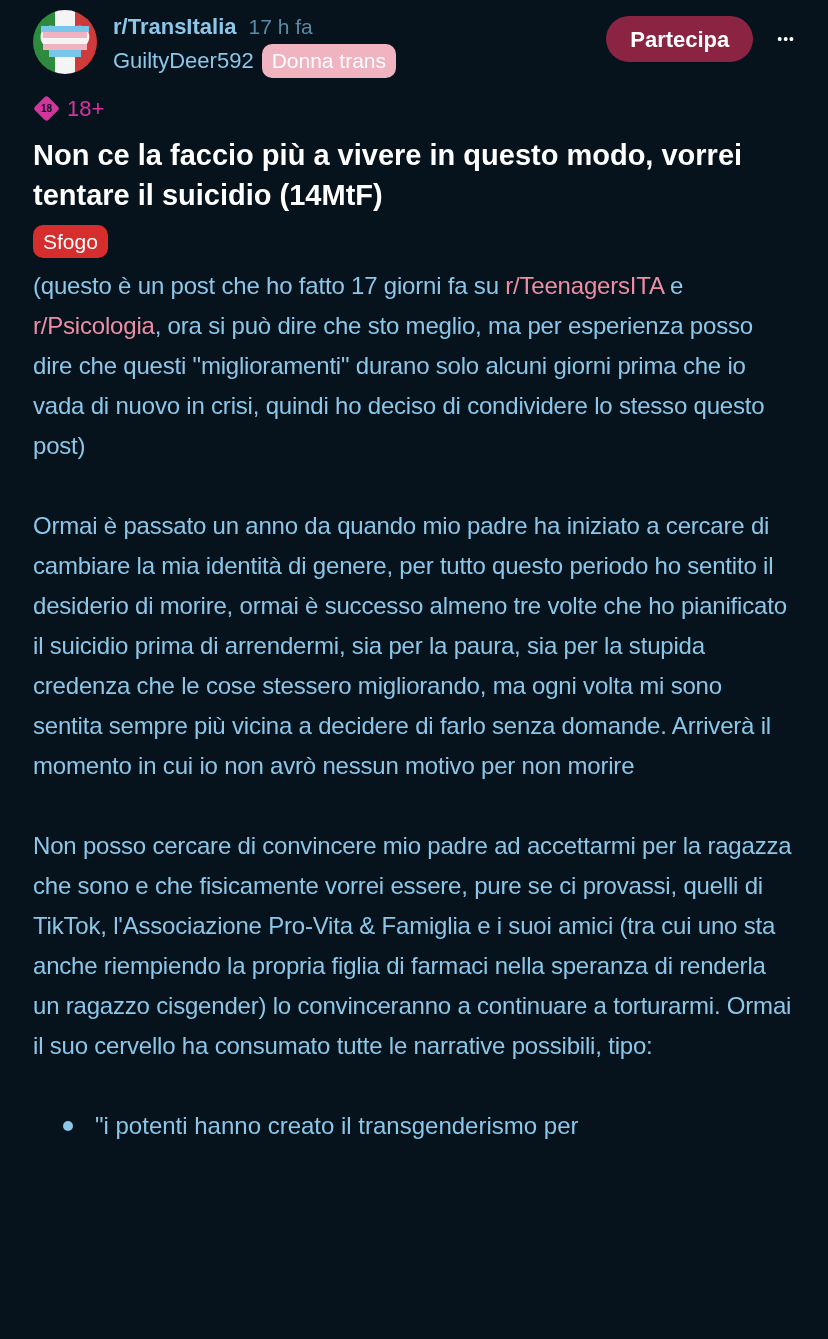  What do you see at coordinates (280, 27) in the screenshot?
I see `post-time: 17 h fa` at bounding box center [280, 27].